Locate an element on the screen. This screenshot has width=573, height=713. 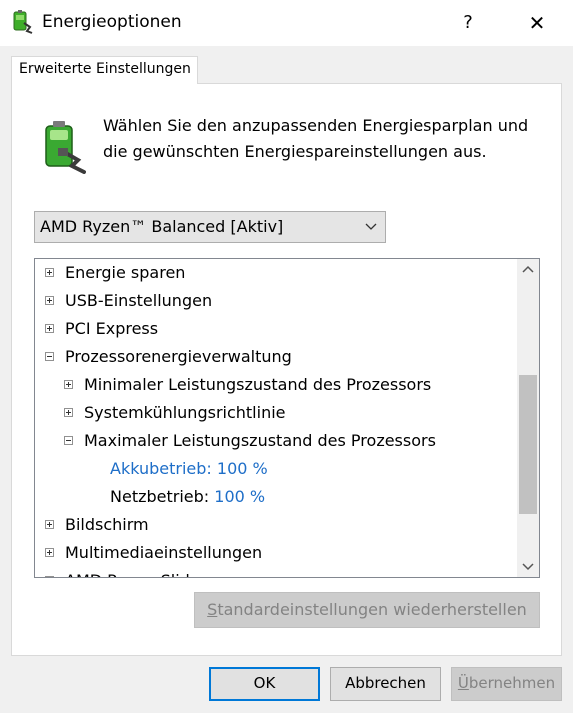
tree-item-label: Bildschirm is located at coordinates (107, 524).